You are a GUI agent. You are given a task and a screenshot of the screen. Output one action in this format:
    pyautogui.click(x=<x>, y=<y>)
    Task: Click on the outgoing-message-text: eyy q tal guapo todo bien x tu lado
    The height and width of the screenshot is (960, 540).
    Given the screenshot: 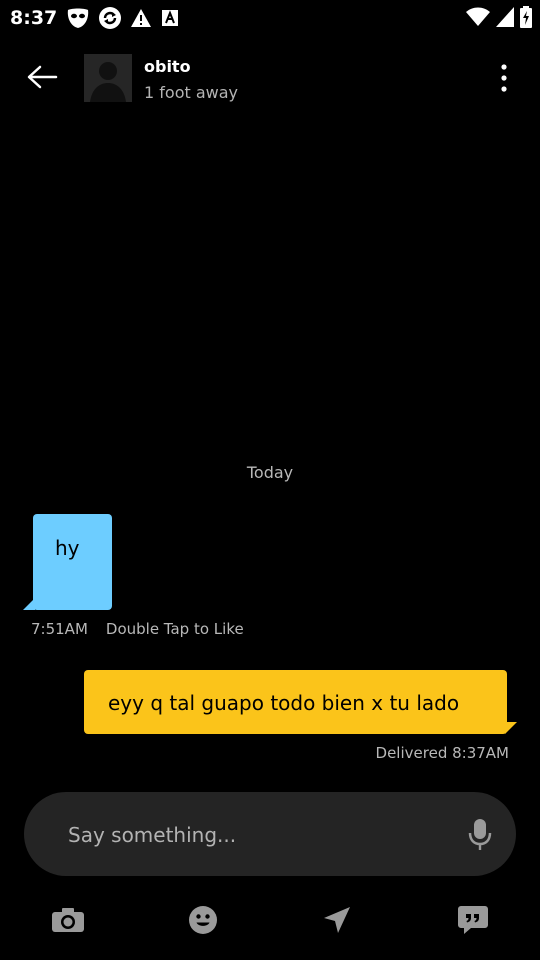 What is the action you would take?
    pyautogui.click(x=284, y=703)
    